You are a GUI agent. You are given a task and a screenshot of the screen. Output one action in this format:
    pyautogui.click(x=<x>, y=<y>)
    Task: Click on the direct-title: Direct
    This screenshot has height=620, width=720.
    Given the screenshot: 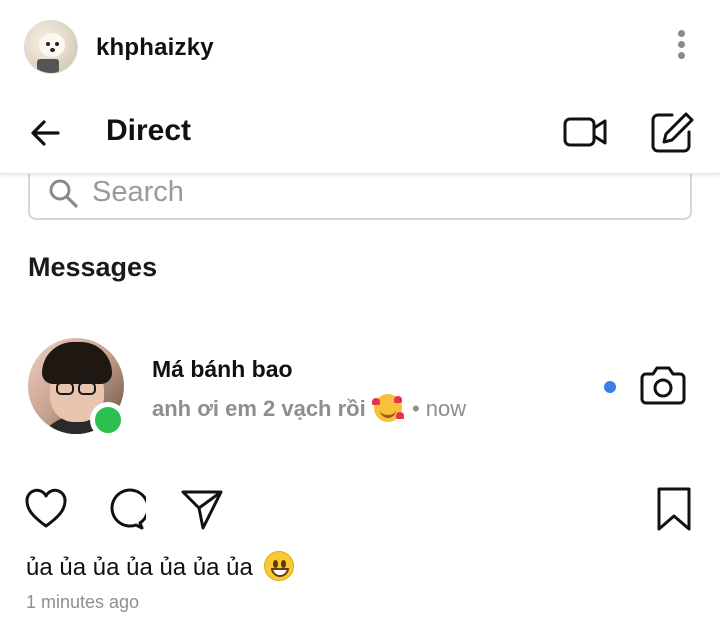 What is the action you would take?
    pyautogui.click(x=149, y=130)
    